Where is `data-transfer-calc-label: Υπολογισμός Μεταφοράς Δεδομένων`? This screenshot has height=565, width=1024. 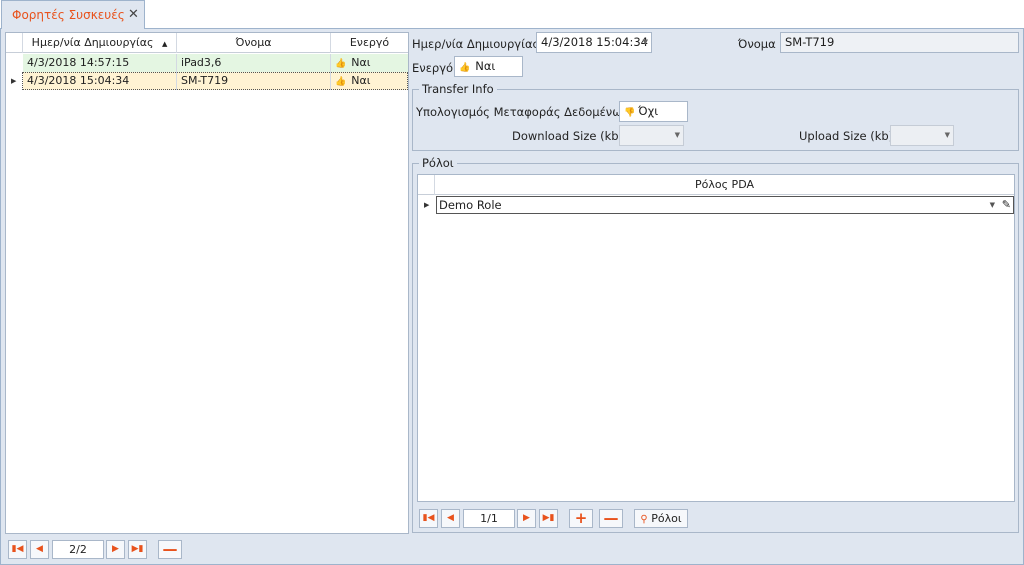 data-transfer-calc-label: Υπολογισμός Μεταφοράς Δεδομένων is located at coordinates (522, 112).